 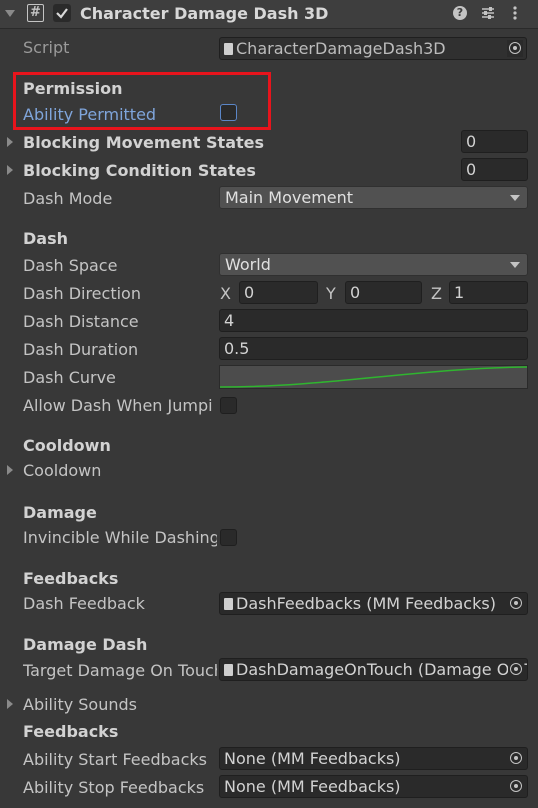 I want to click on script-value: CharacterDamageDash3D, so click(x=341, y=48).